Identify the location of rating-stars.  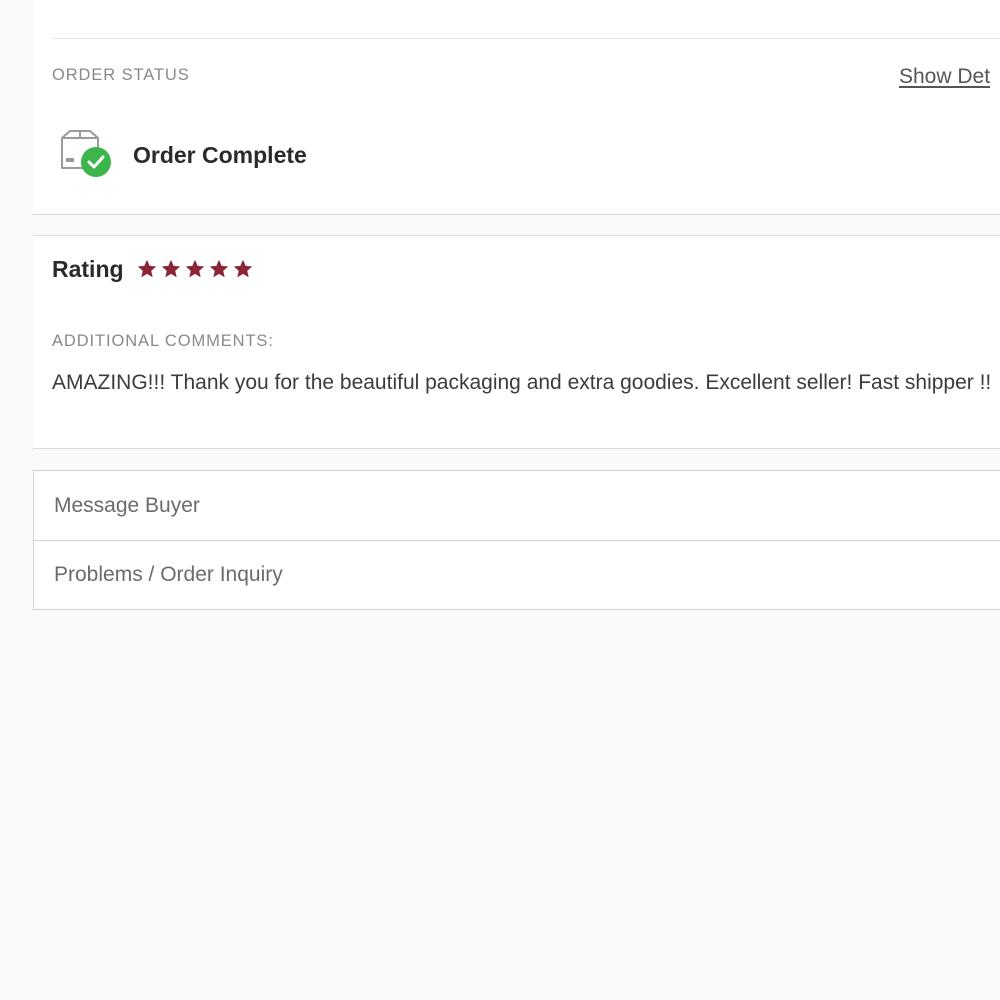
(195, 269).